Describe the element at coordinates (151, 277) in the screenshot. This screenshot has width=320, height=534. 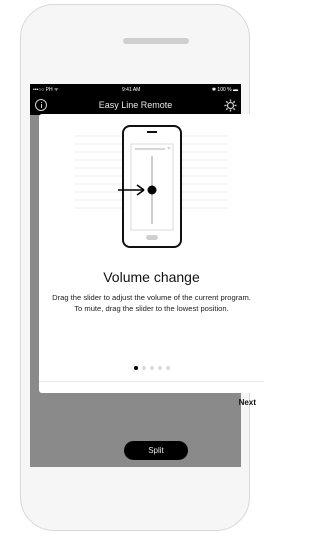
I see `modal-title: Volume change` at that location.